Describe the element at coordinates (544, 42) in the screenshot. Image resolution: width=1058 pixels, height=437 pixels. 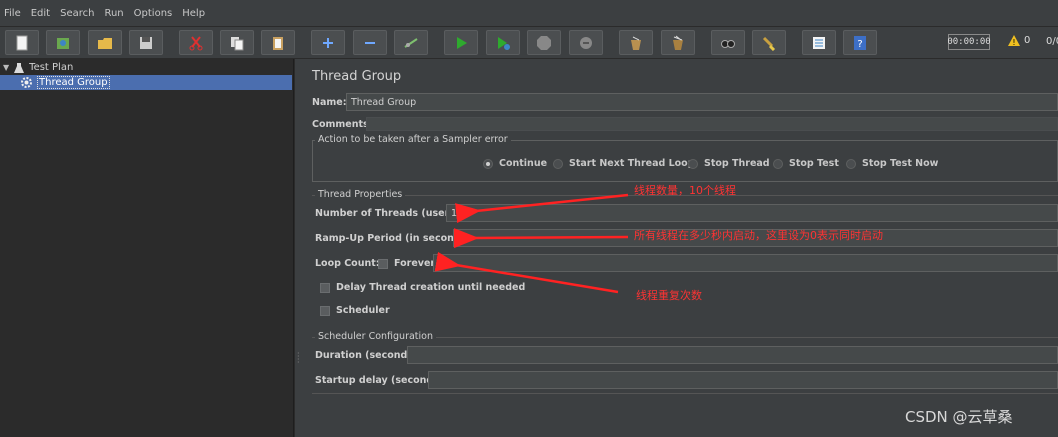
I see `stop-button` at that location.